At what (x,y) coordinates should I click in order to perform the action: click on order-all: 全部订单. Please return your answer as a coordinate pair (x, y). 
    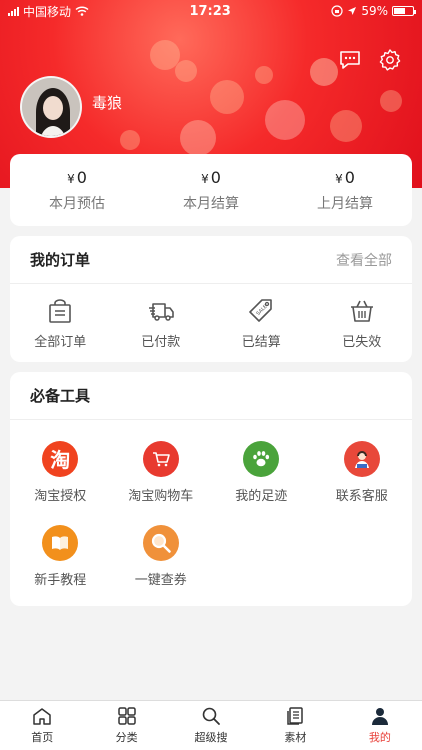
    Looking at the image, I should click on (60, 323).